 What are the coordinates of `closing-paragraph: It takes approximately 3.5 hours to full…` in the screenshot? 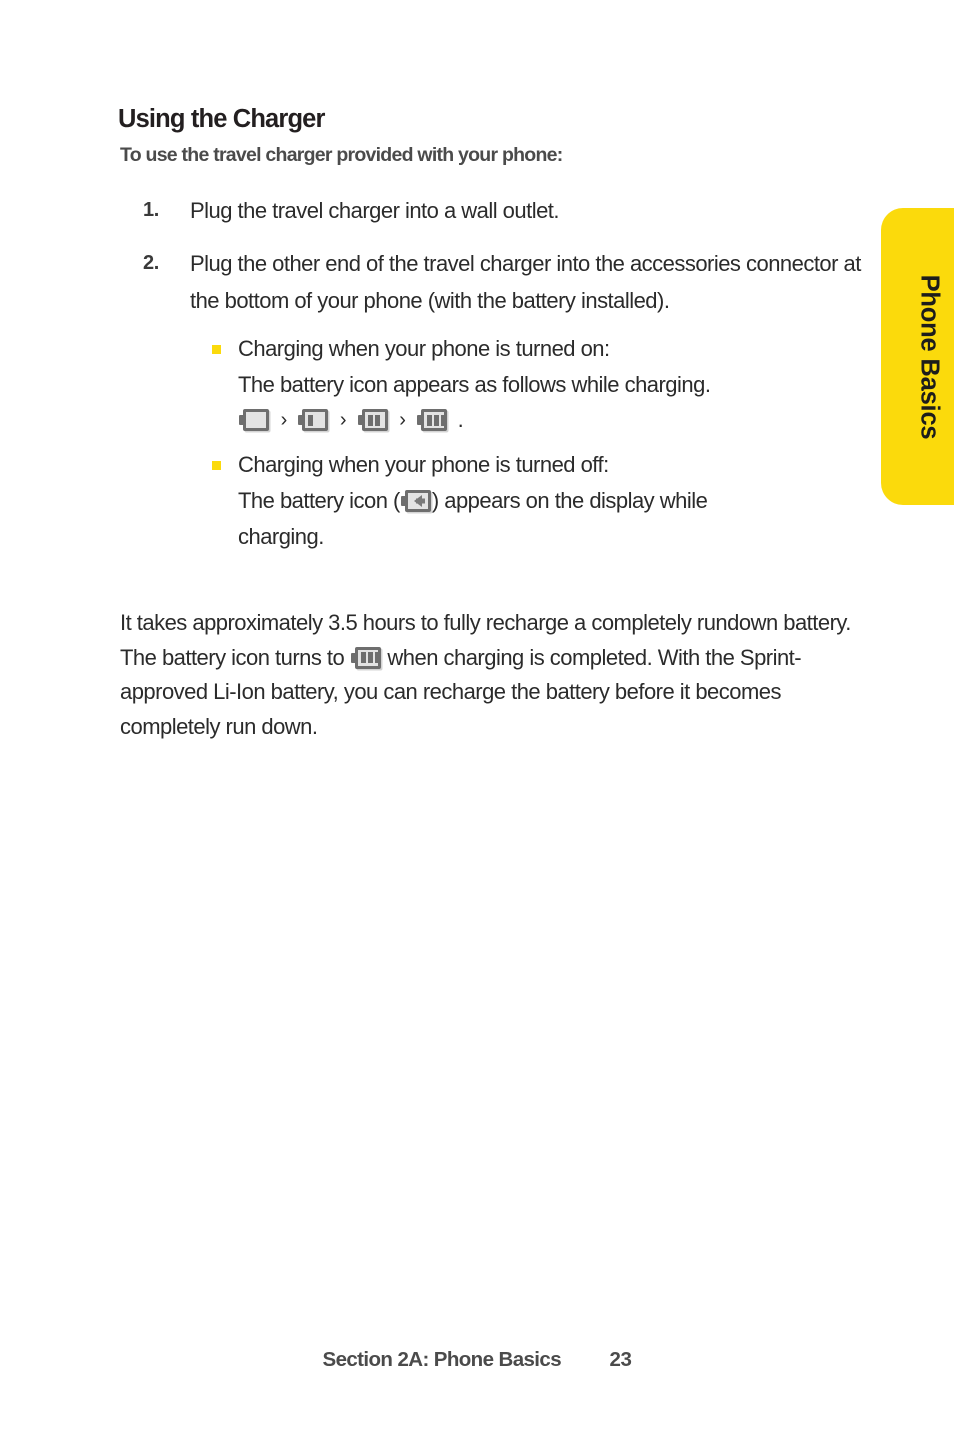 It's located at (496, 675).